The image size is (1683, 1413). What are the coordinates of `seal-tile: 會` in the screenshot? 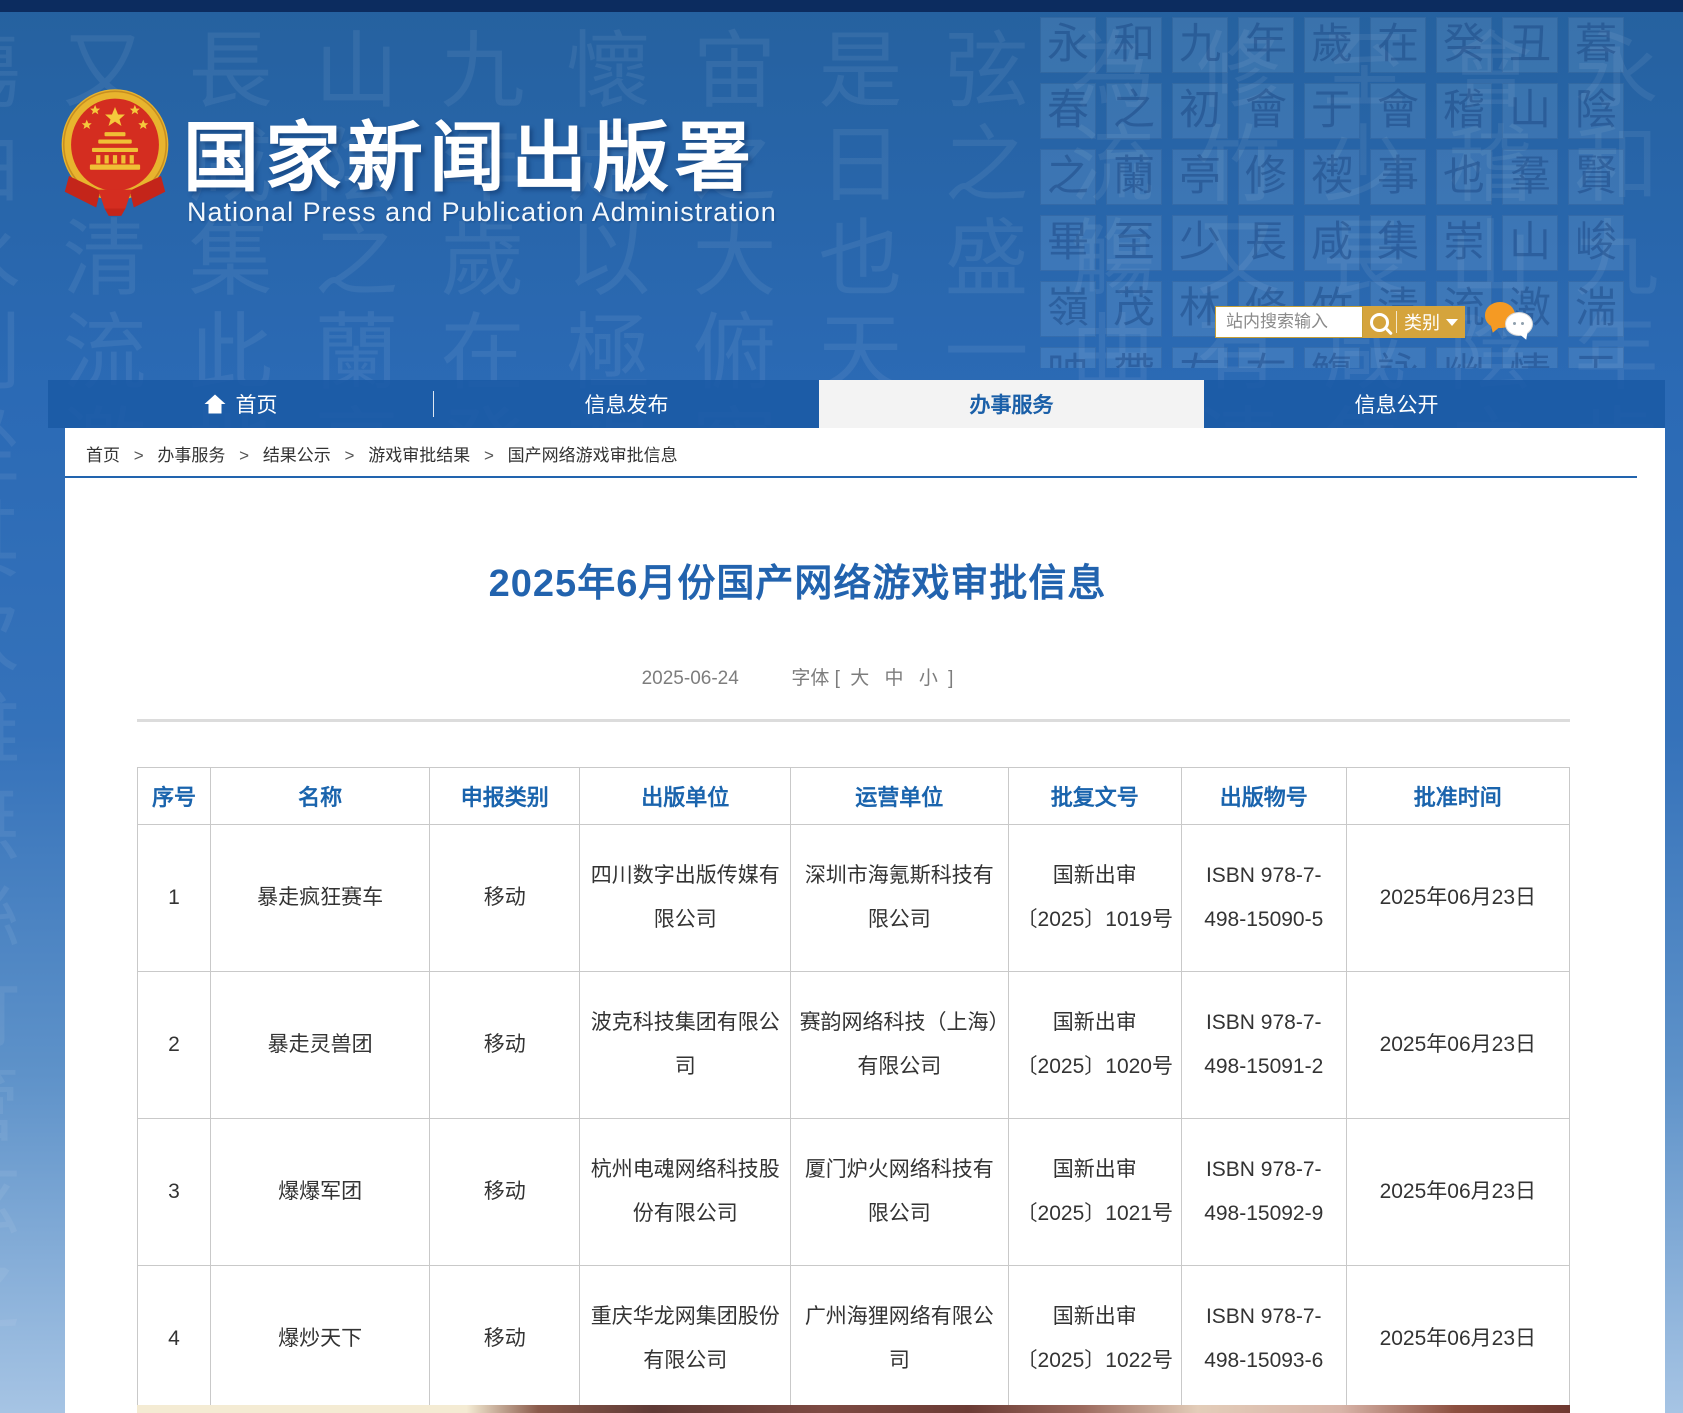 It's located at (1266, 111).